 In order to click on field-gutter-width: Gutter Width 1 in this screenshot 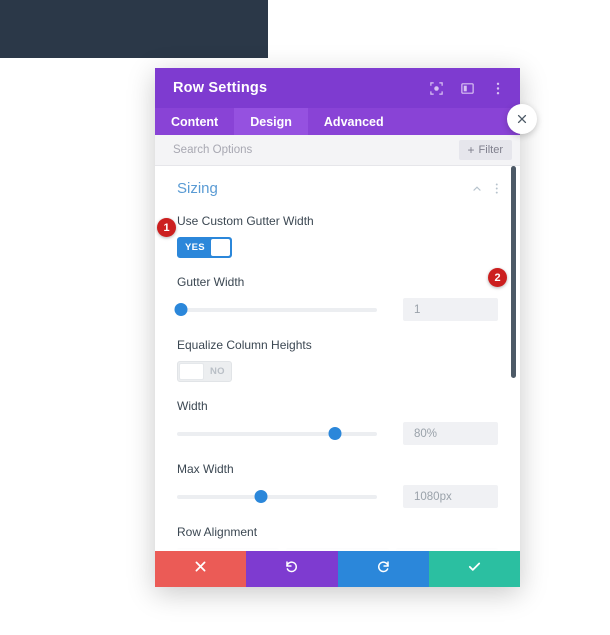, I will do `click(336, 298)`.